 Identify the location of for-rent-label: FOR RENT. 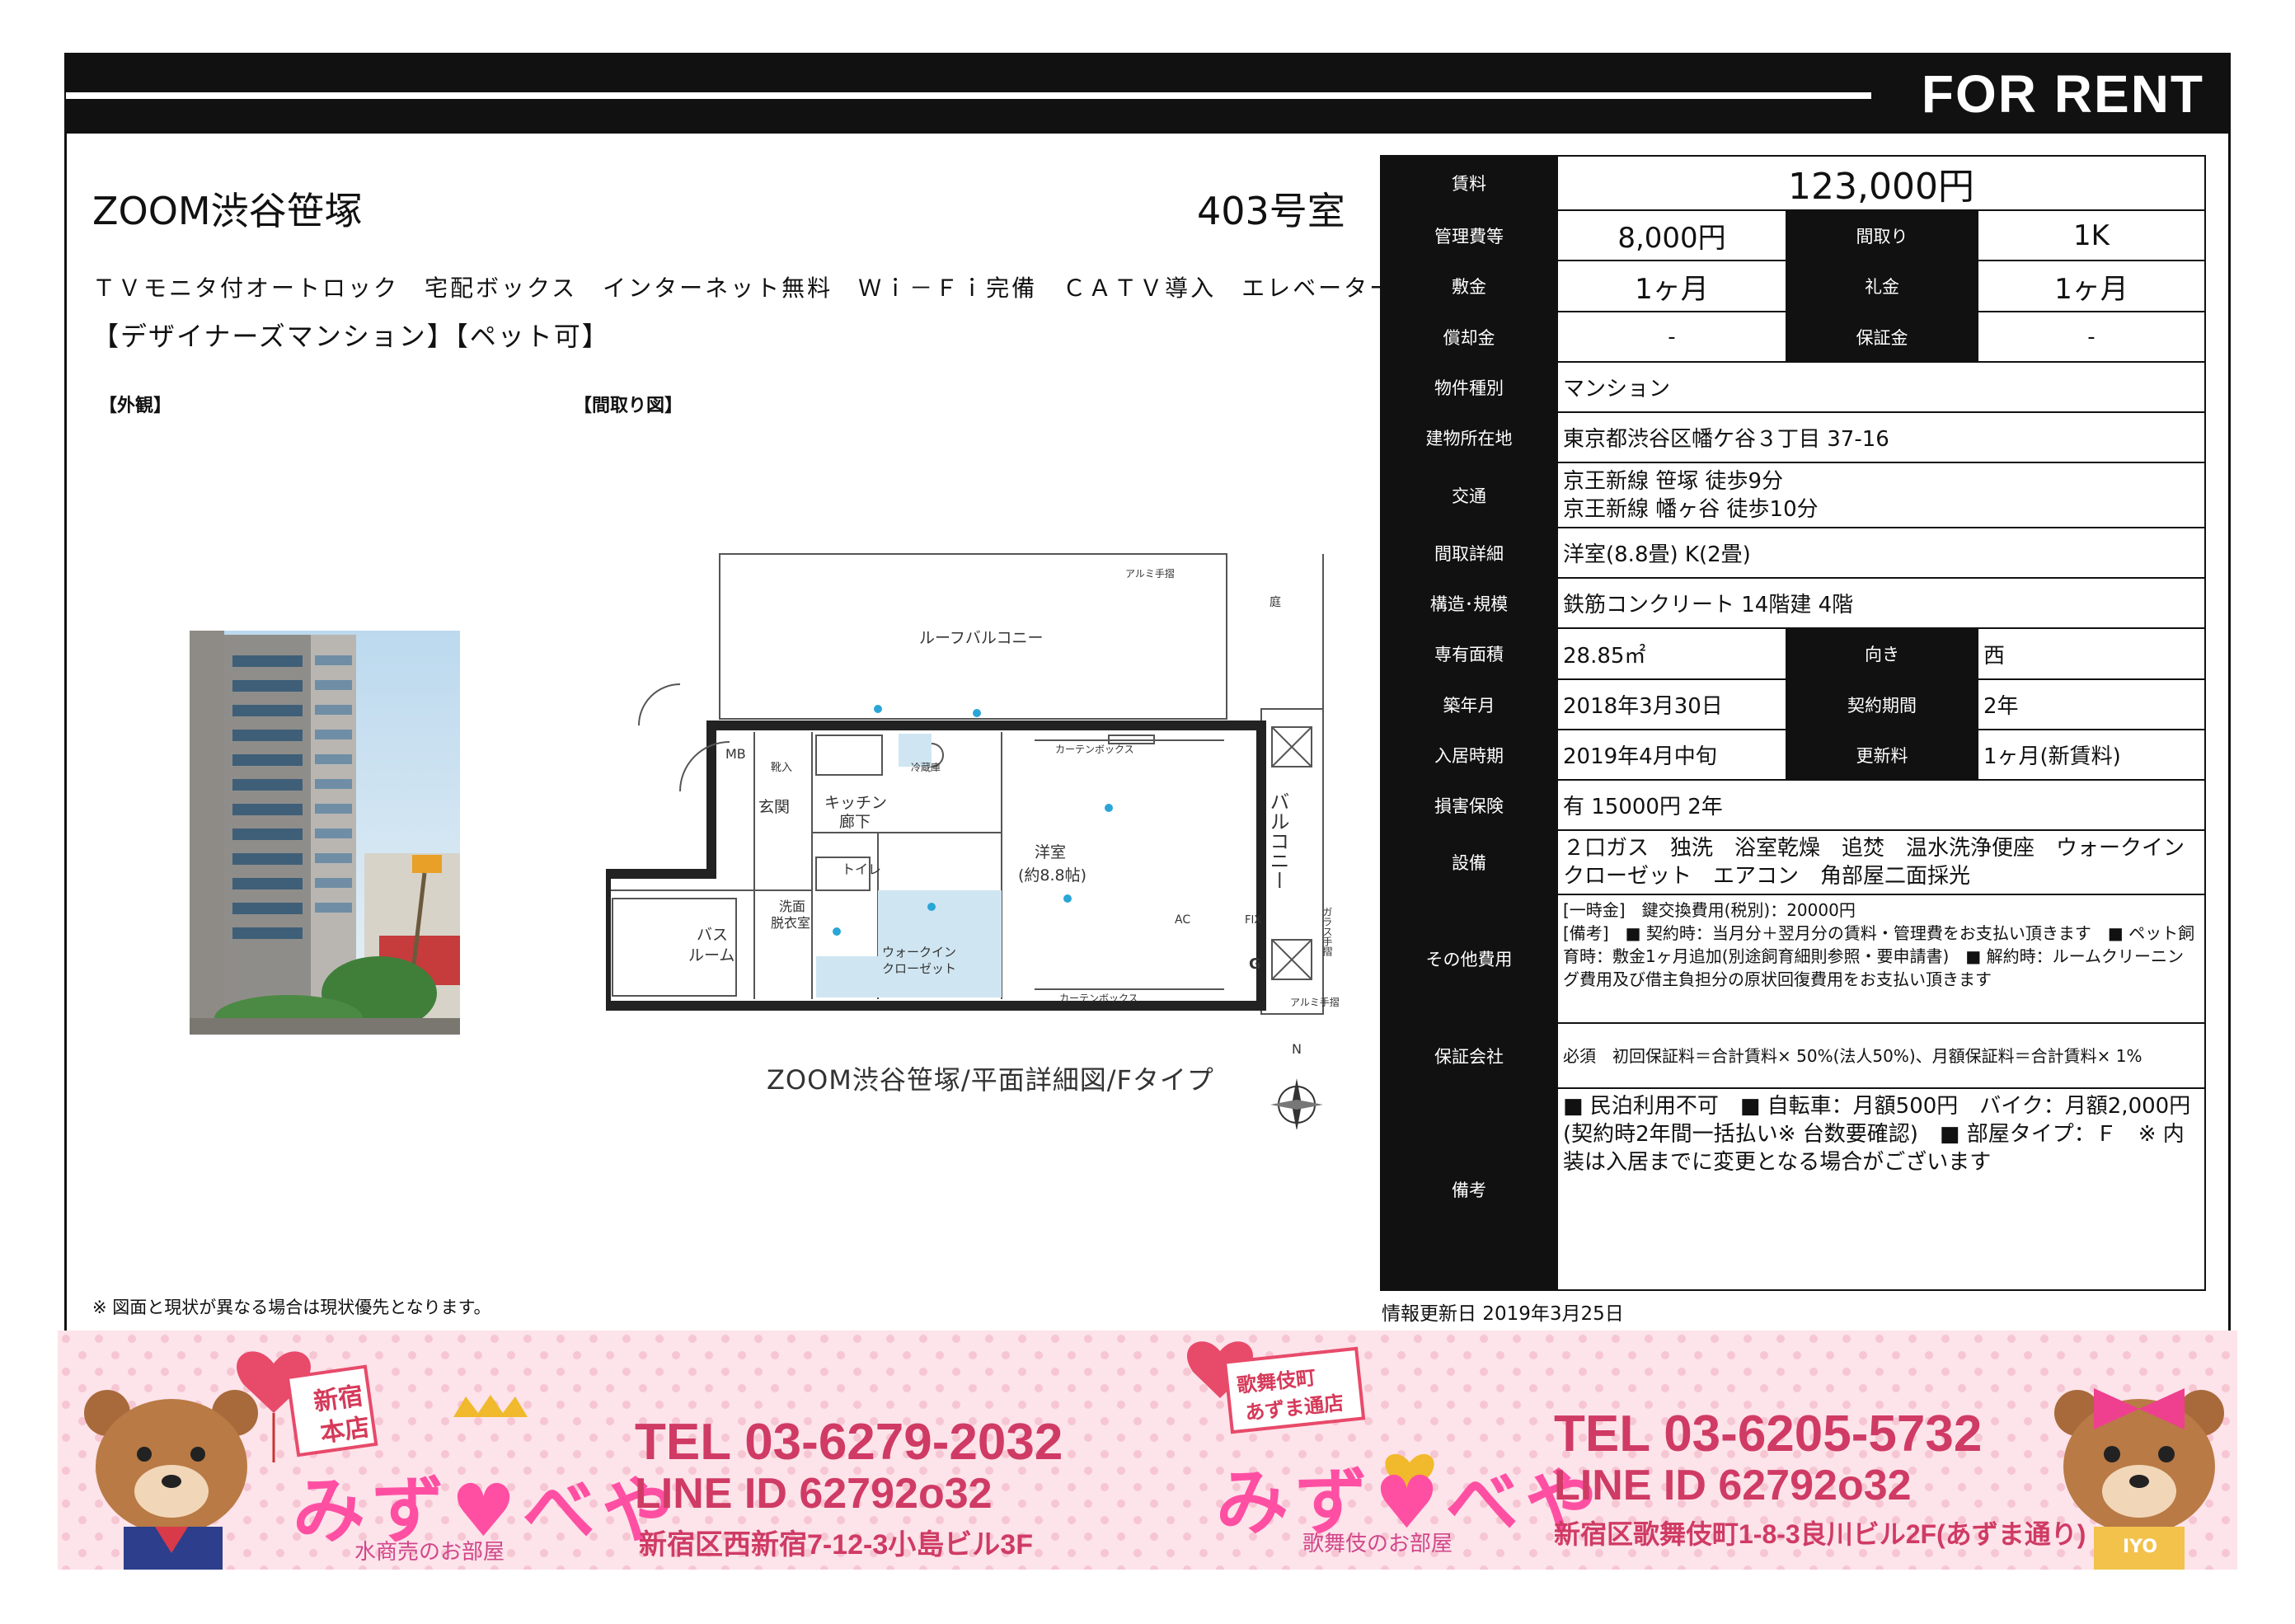
(2062, 94).